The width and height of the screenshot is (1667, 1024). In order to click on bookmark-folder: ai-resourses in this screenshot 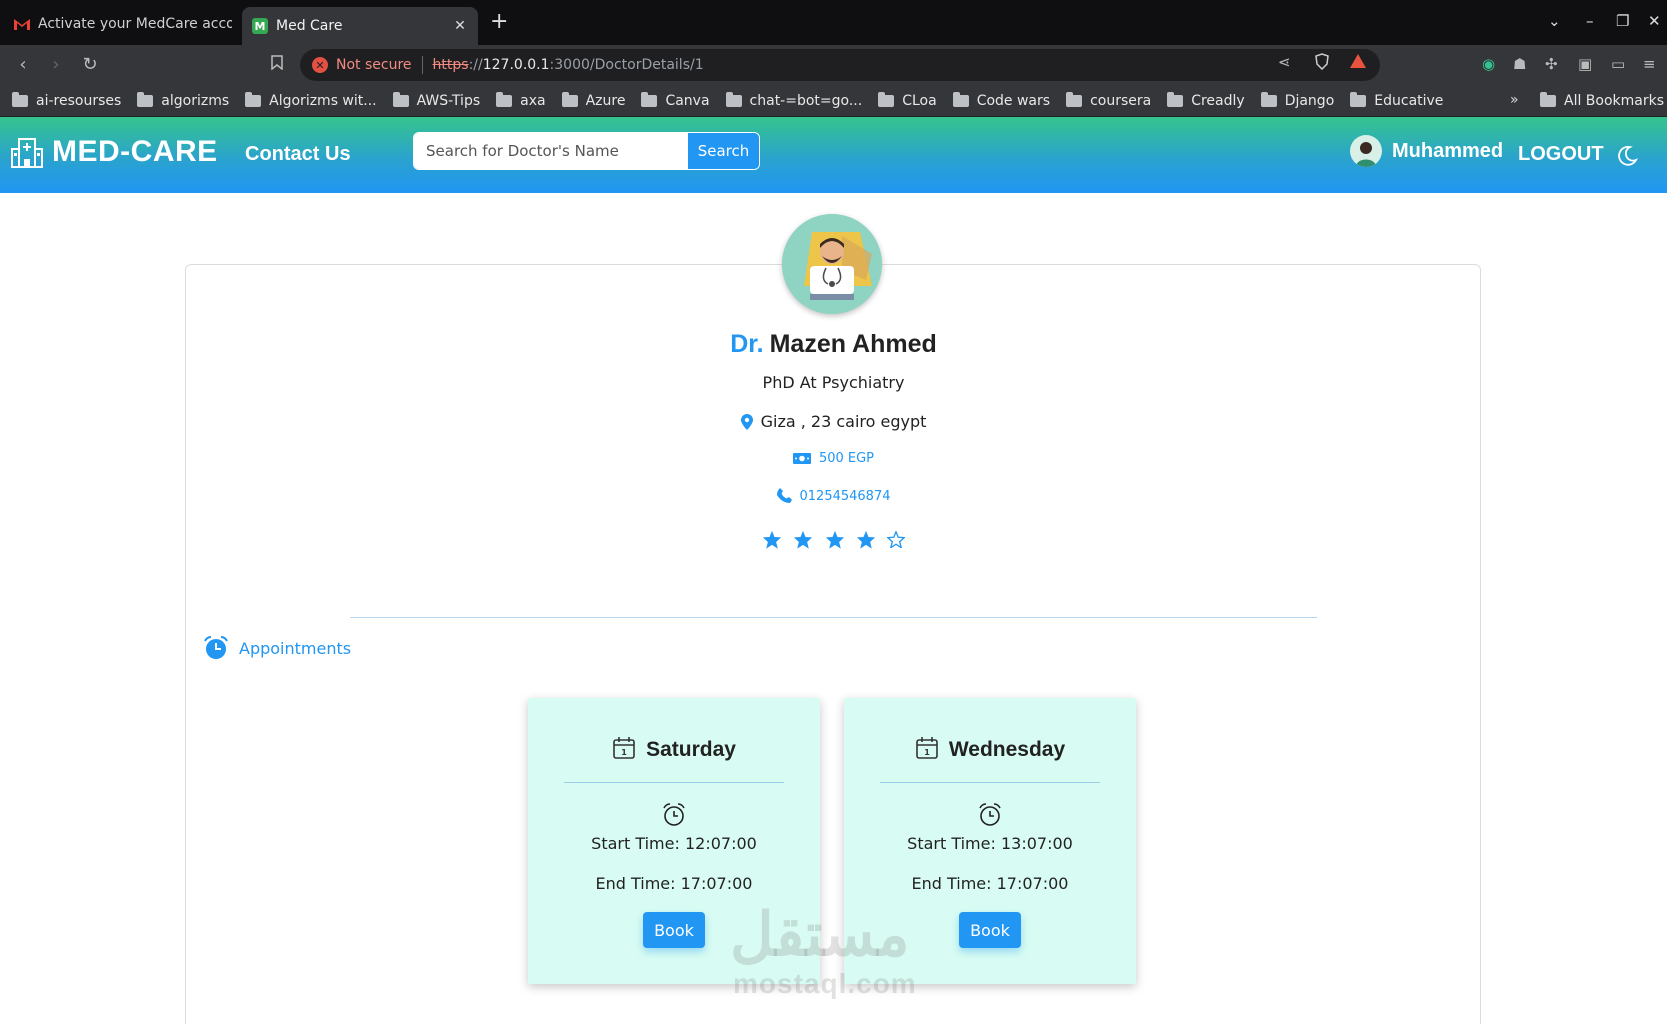, I will do `click(67, 100)`.